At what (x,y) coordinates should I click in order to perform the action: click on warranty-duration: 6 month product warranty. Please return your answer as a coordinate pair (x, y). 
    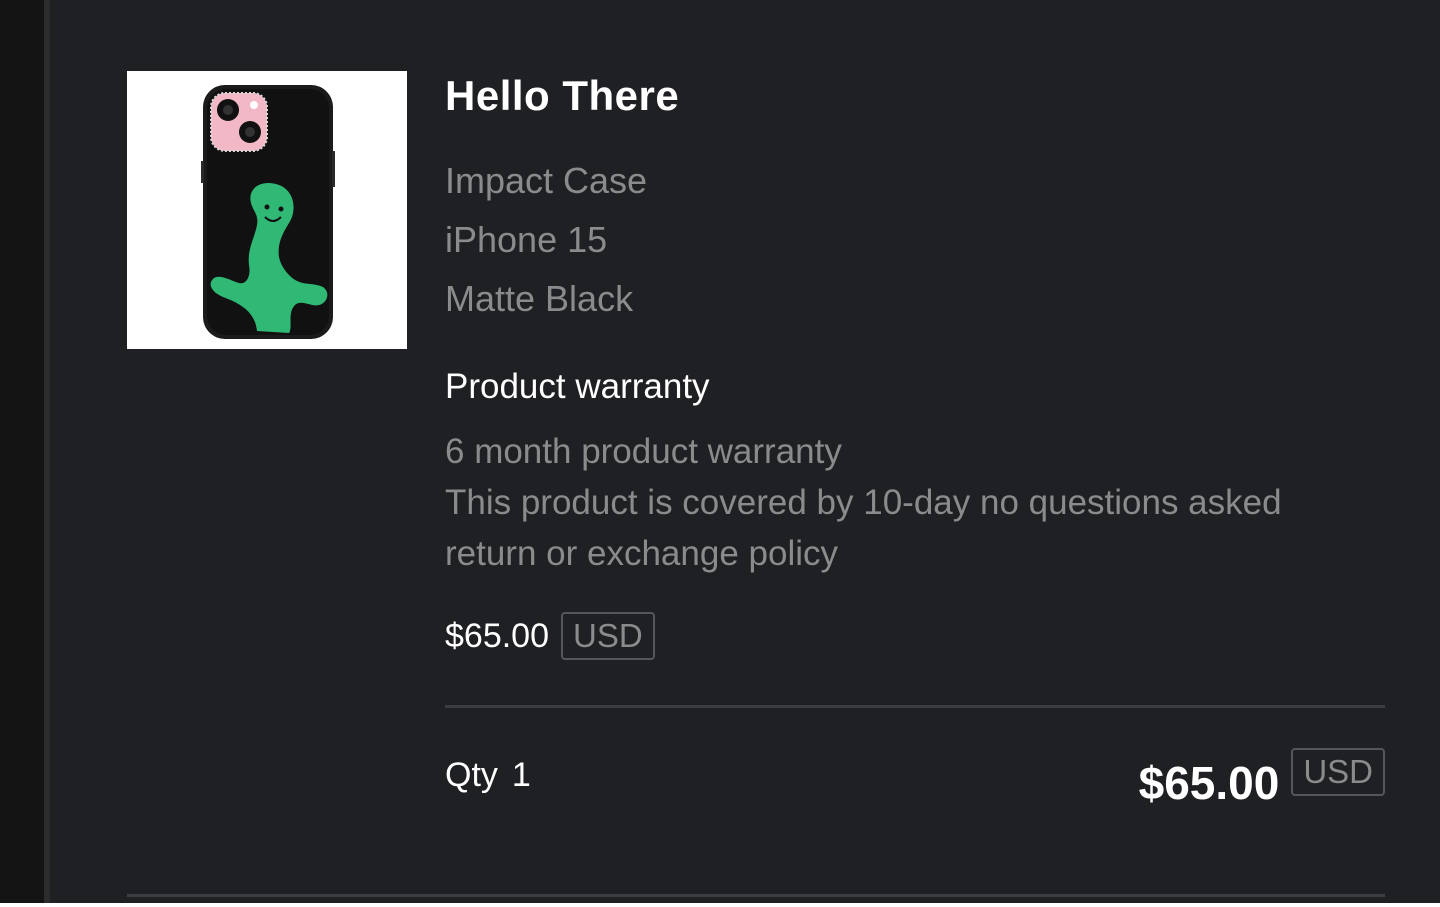
    Looking at the image, I should click on (643, 451).